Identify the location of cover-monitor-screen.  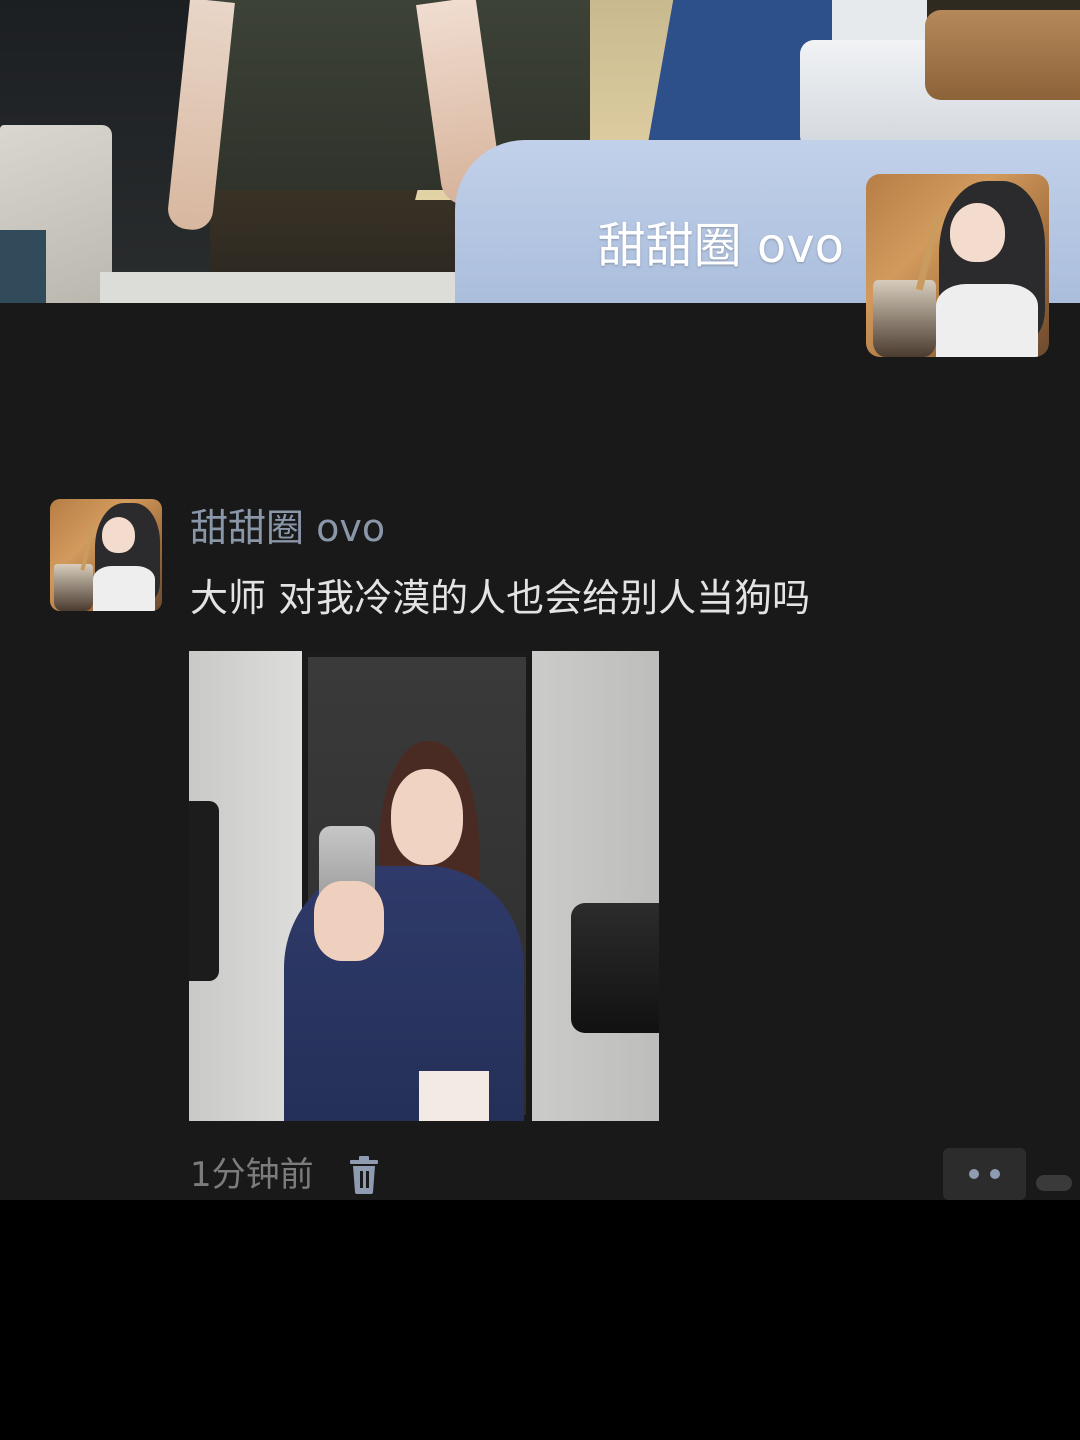
(23, 266).